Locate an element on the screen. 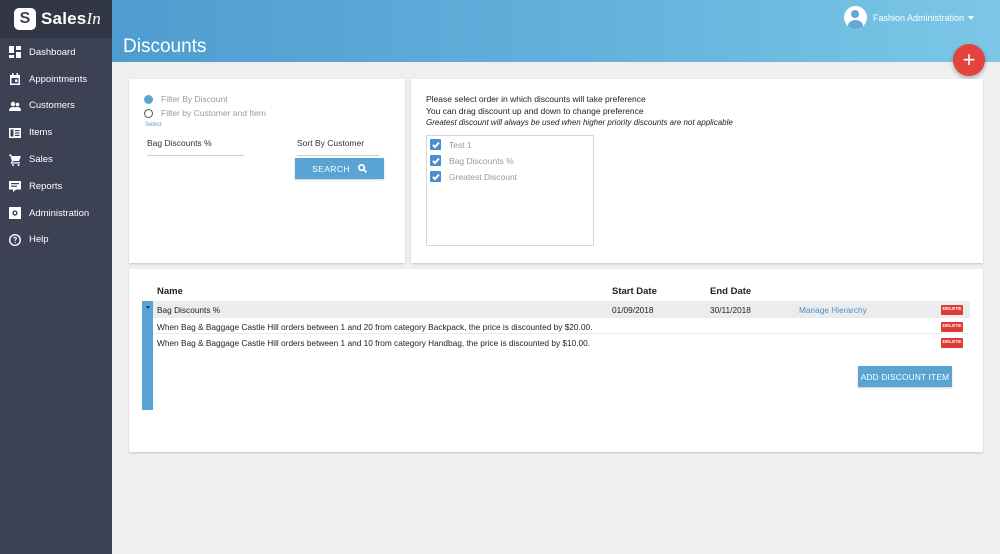  sidebar-item-sales: Sales is located at coordinates (56, 159).